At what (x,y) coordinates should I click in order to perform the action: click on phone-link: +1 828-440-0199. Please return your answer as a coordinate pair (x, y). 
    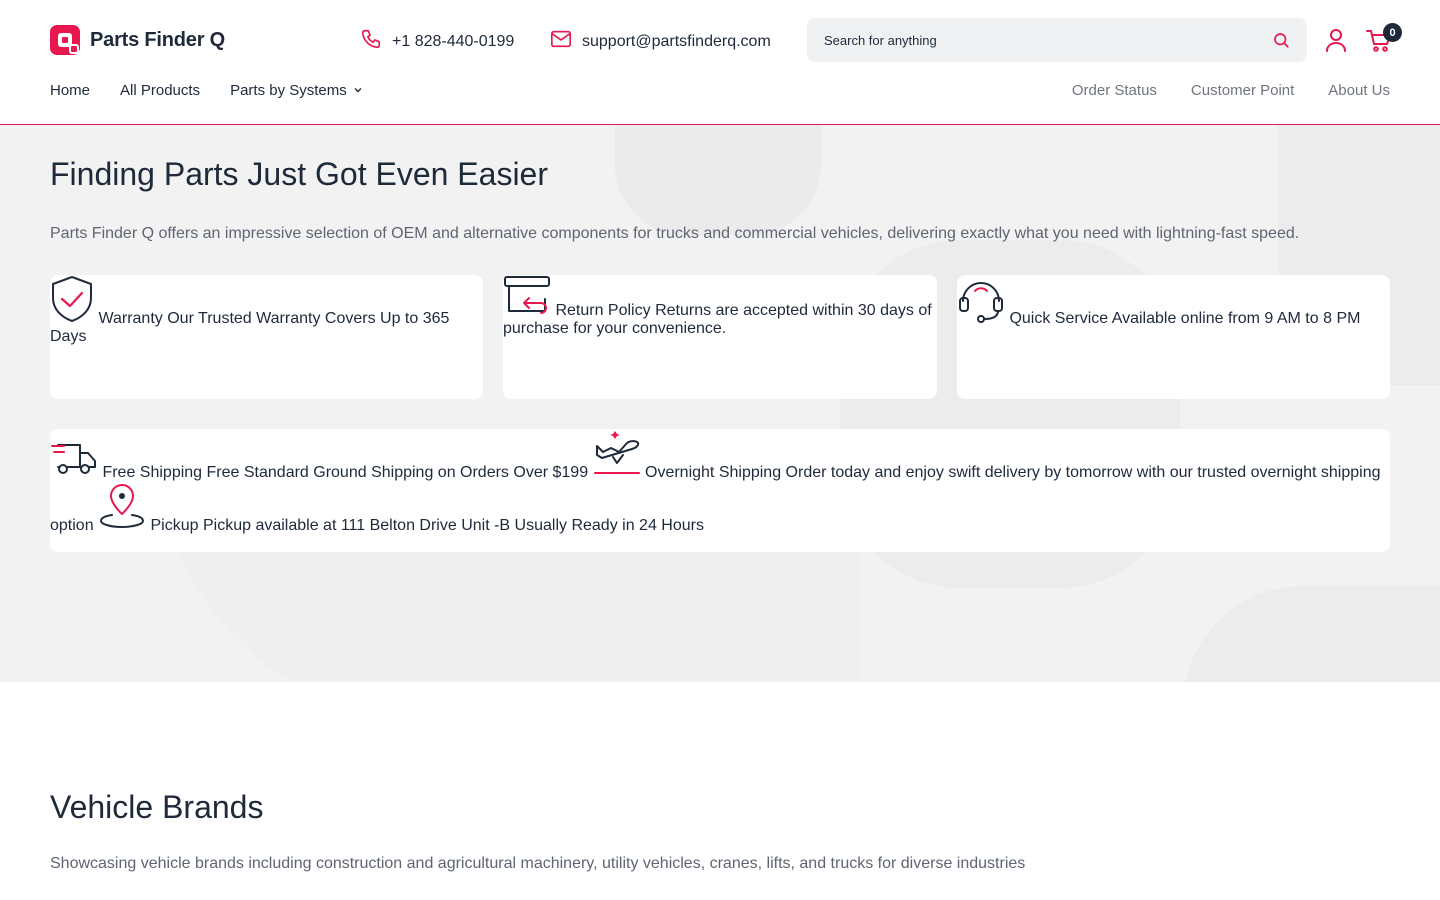
    Looking at the image, I should click on (437, 41).